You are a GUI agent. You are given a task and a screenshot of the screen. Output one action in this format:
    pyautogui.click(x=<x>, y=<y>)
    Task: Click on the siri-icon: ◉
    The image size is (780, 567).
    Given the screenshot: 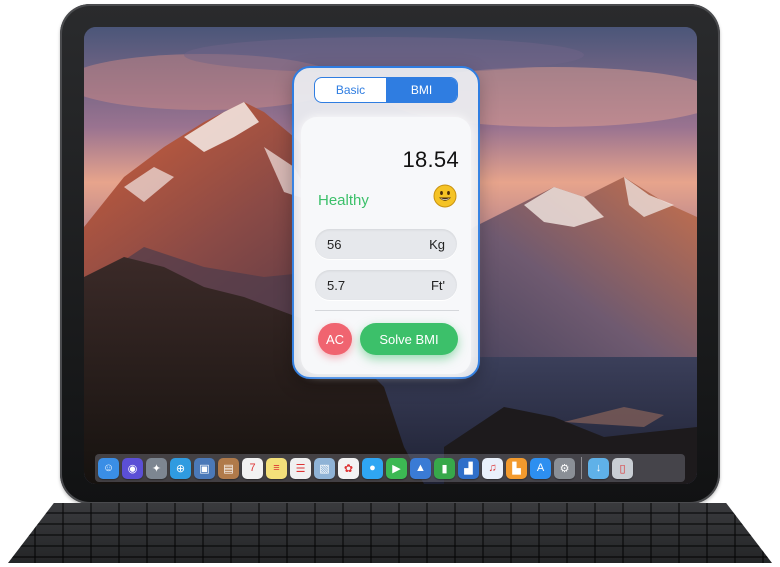 What is the action you would take?
    pyautogui.click(x=132, y=468)
    